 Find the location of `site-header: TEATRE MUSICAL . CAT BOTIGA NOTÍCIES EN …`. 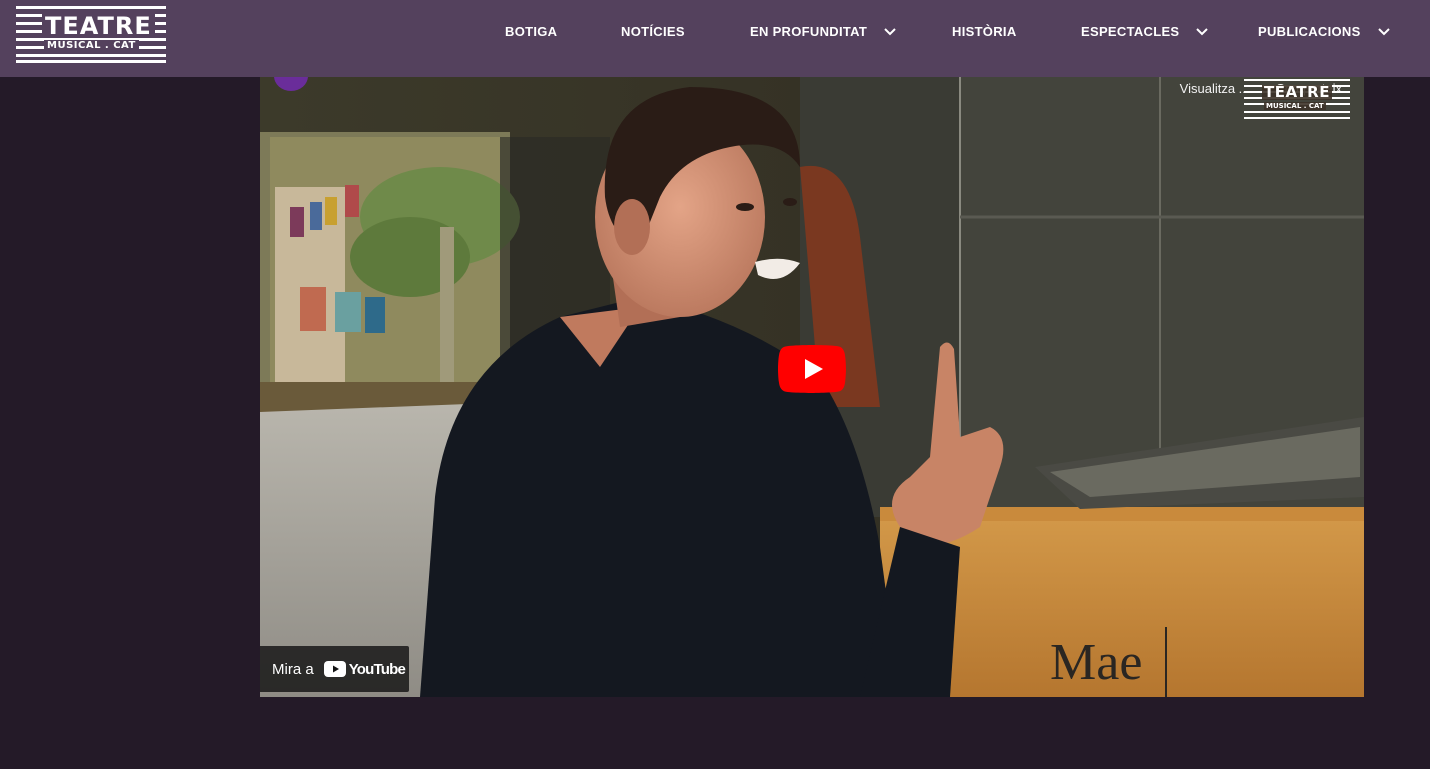

site-header: TEATRE MUSICAL . CAT BOTIGA NOTÍCIES EN … is located at coordinates (715, 38).